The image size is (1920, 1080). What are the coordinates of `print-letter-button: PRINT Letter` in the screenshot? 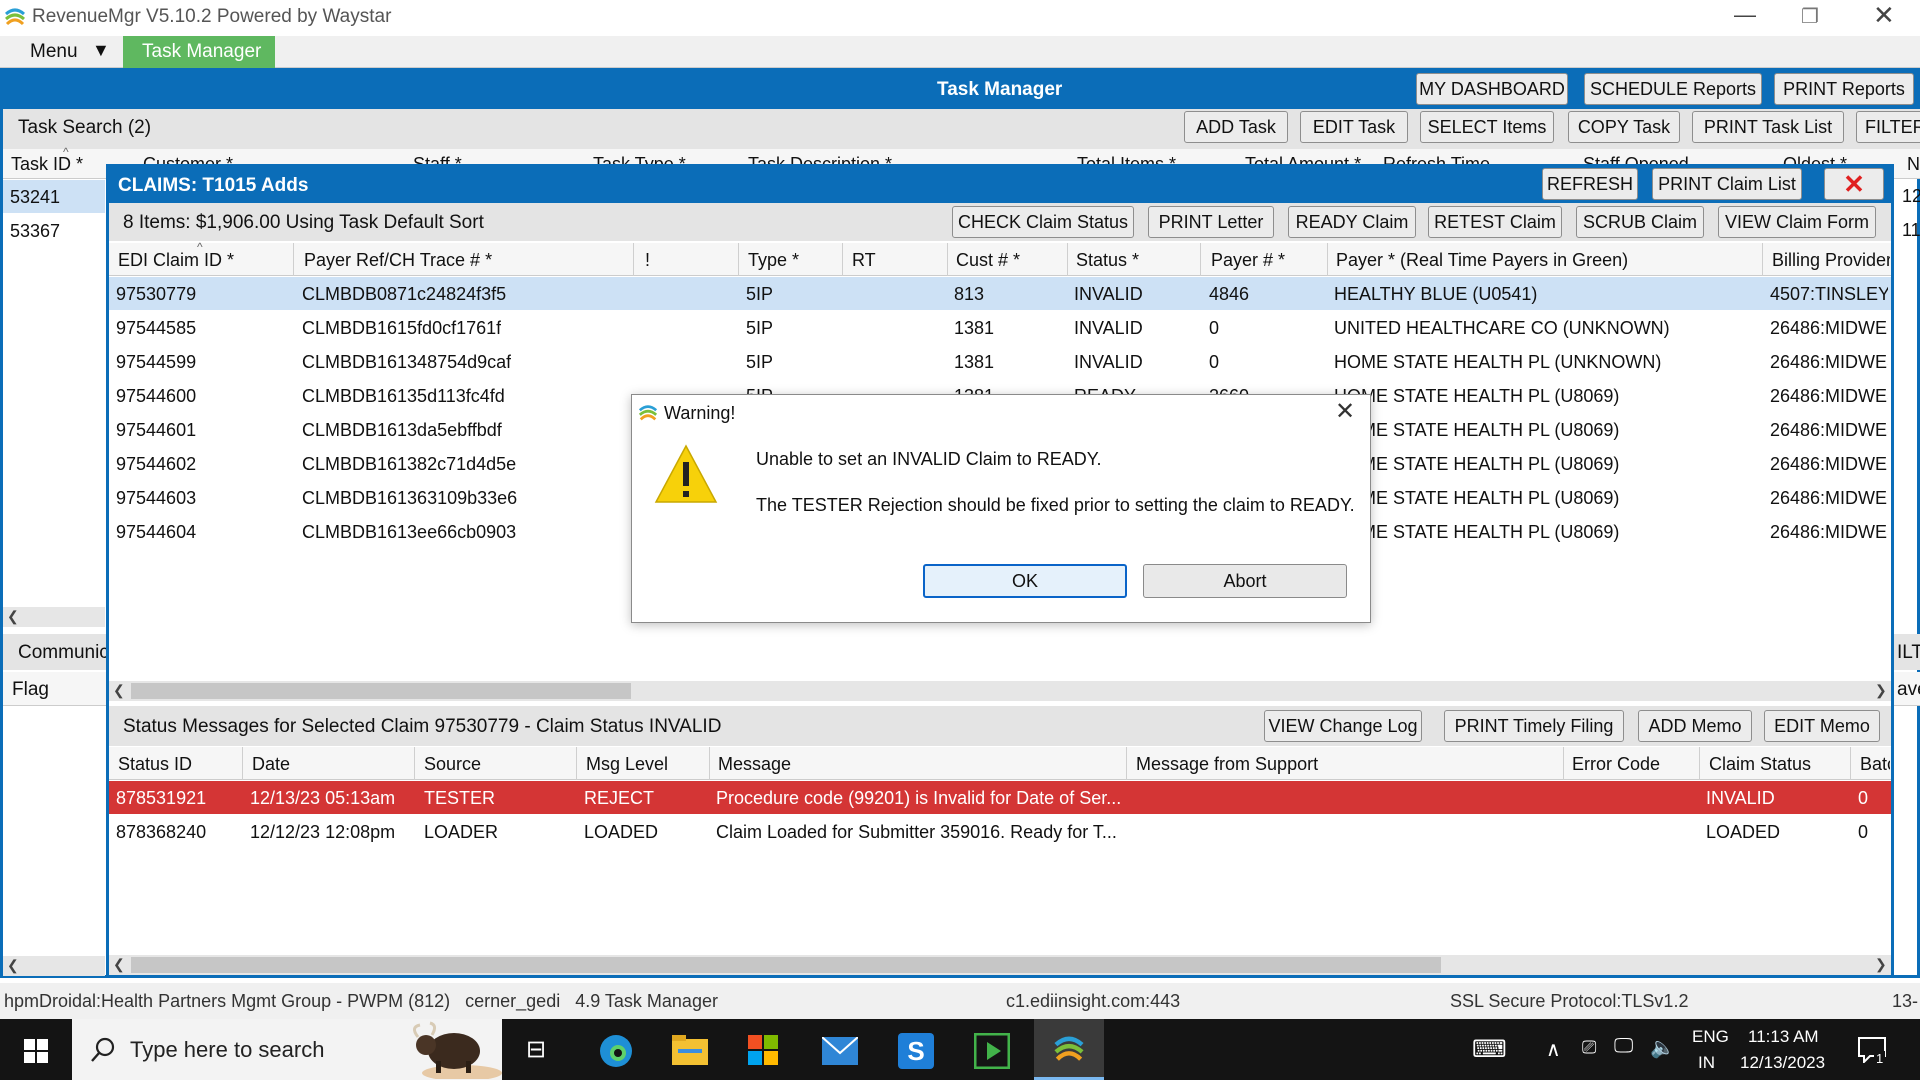 It's located at (1211, 222).